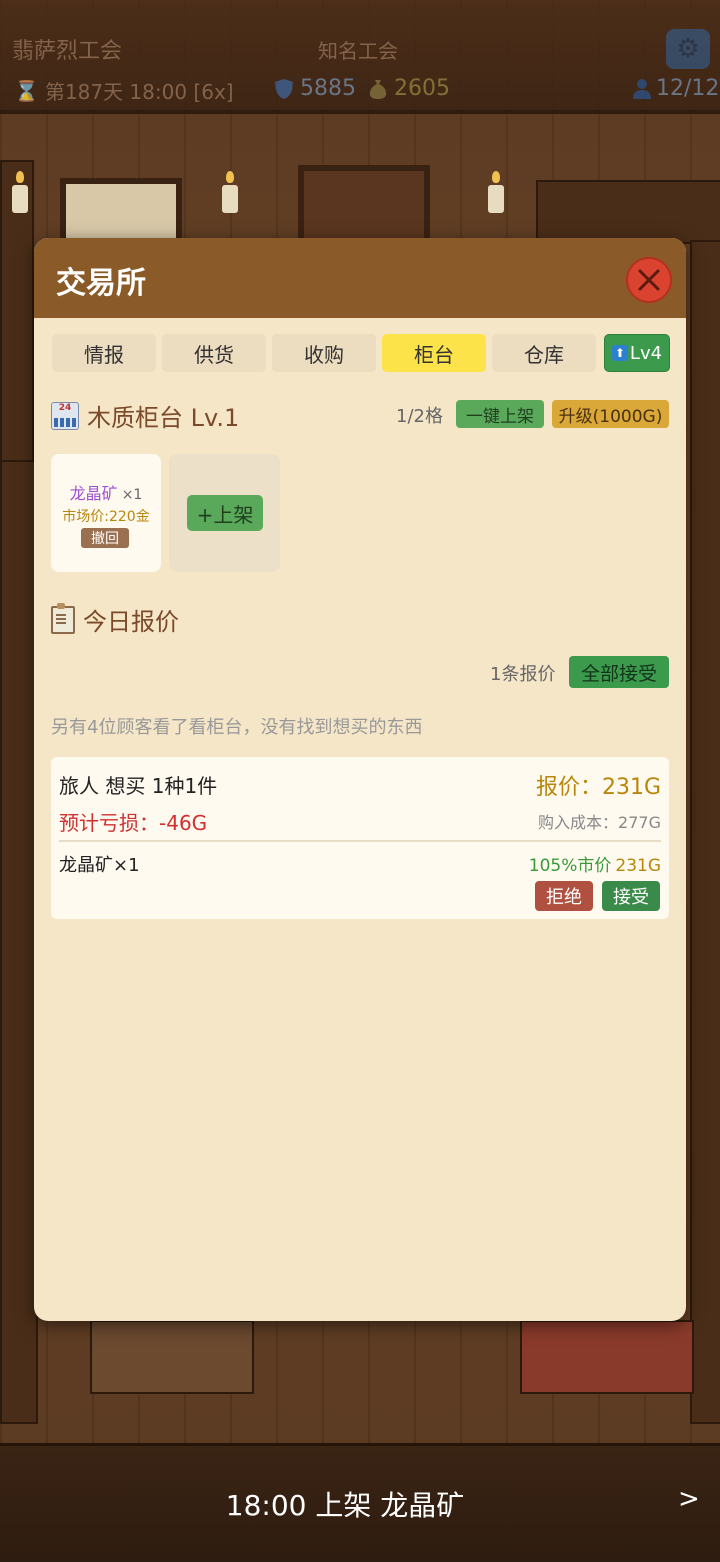 This screenshot has height=1562, width=720. What do you see at coordinates (610, 414) in the screenshot?
I see `upgrade-counter-button: 升级(1000G)` at bounding box center [610, 414].